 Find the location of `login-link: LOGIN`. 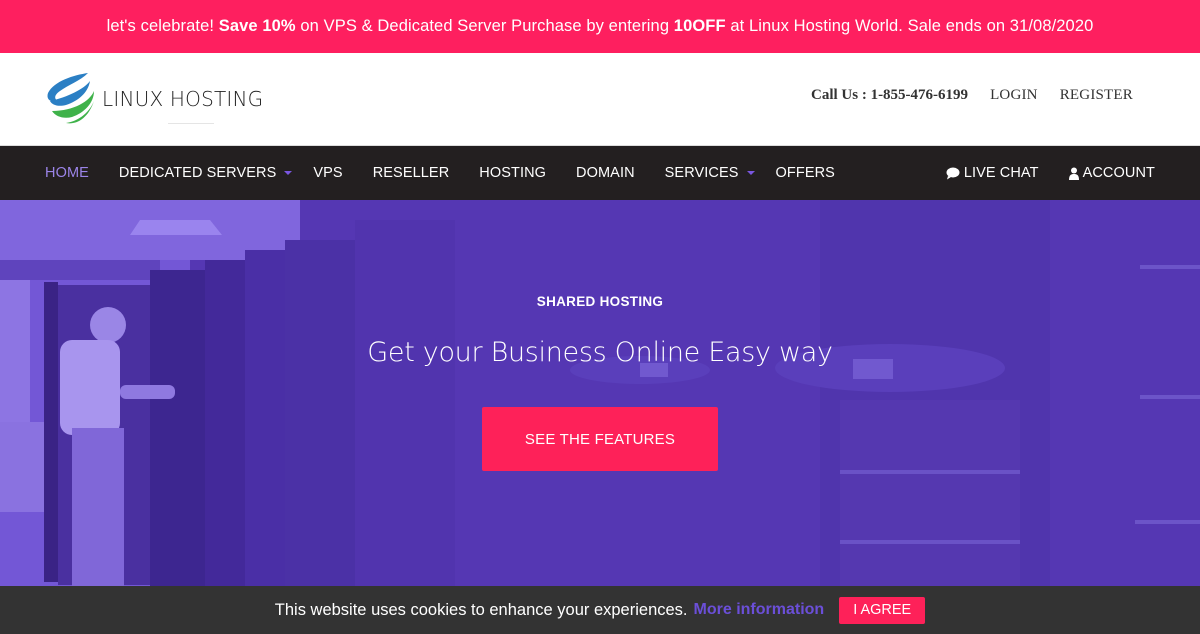

login-link: LOGIN is located at coordinates (1014, 95).